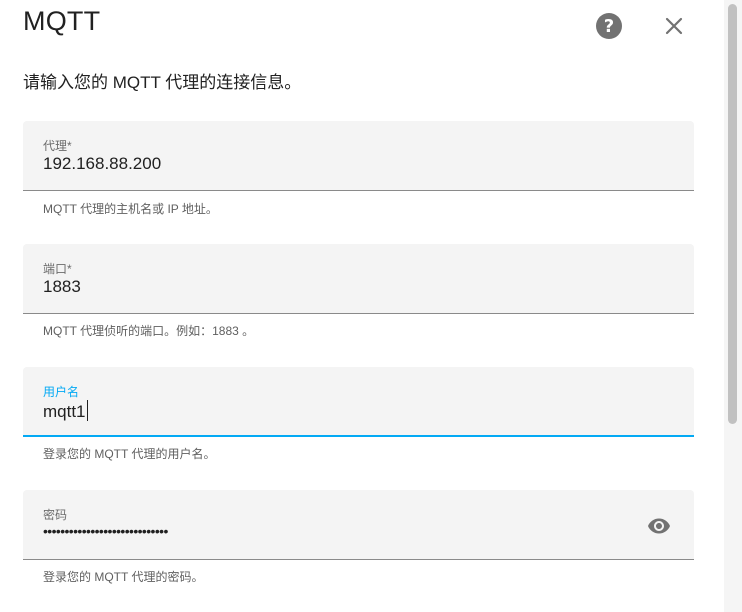 This screenshot has height=612, width=742. I want to click on broker-label: 代理*, so click(57, 146).